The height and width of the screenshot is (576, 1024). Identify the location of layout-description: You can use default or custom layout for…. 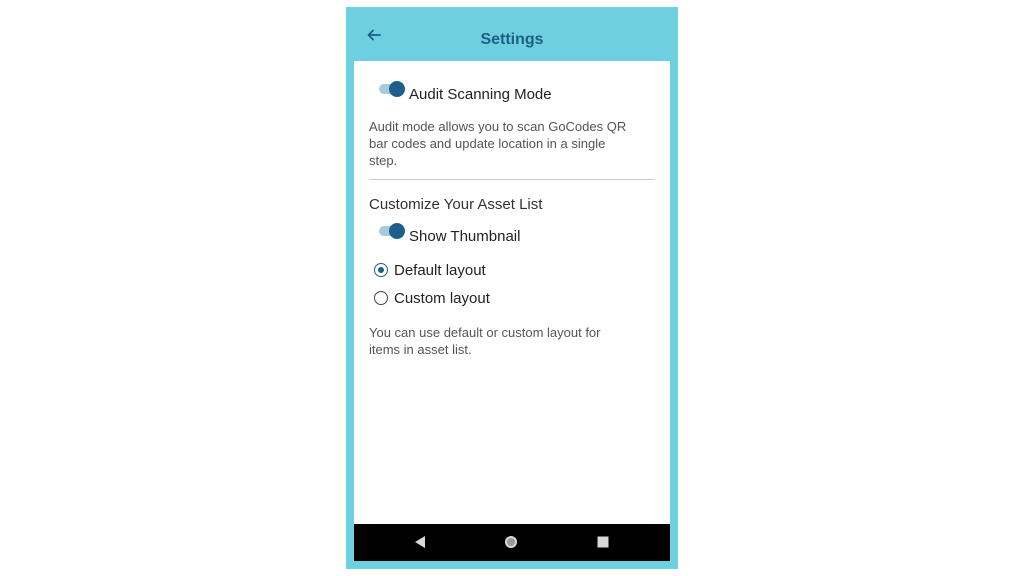
(485, 341).